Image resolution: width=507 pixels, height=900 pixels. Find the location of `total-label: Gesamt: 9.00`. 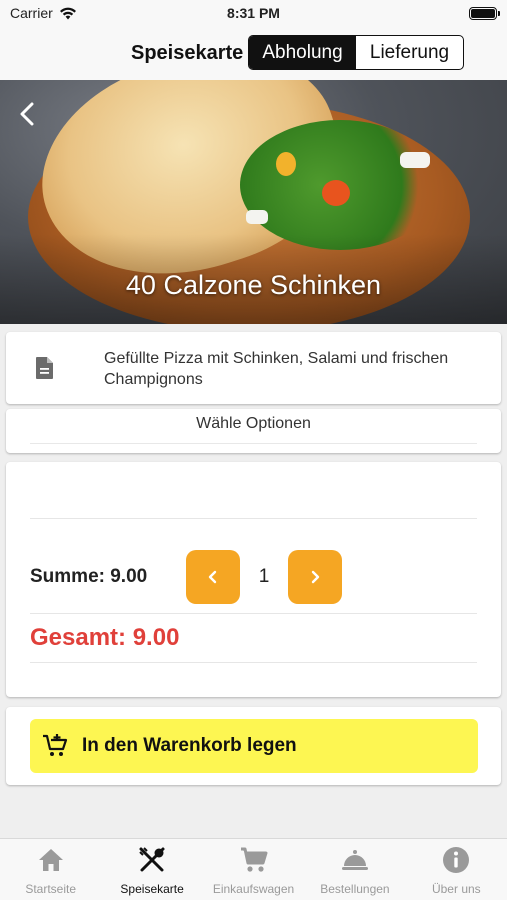

total-label: Gesamt: 9.00 is located at coordinates (105, 637).